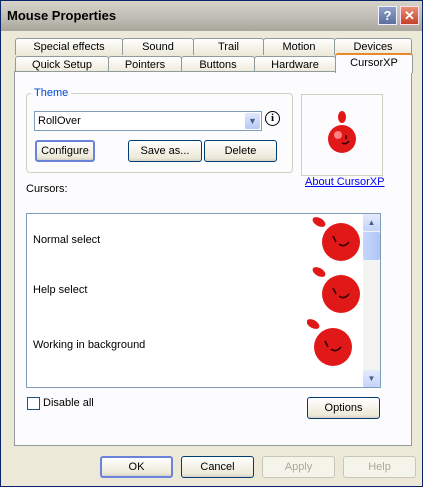 The height and width of the screenshot is (487, 423). What do you see at coordinates (136, 467) in the screenshot?
I see `ok-button: OK` at bounding box center [136, 467].